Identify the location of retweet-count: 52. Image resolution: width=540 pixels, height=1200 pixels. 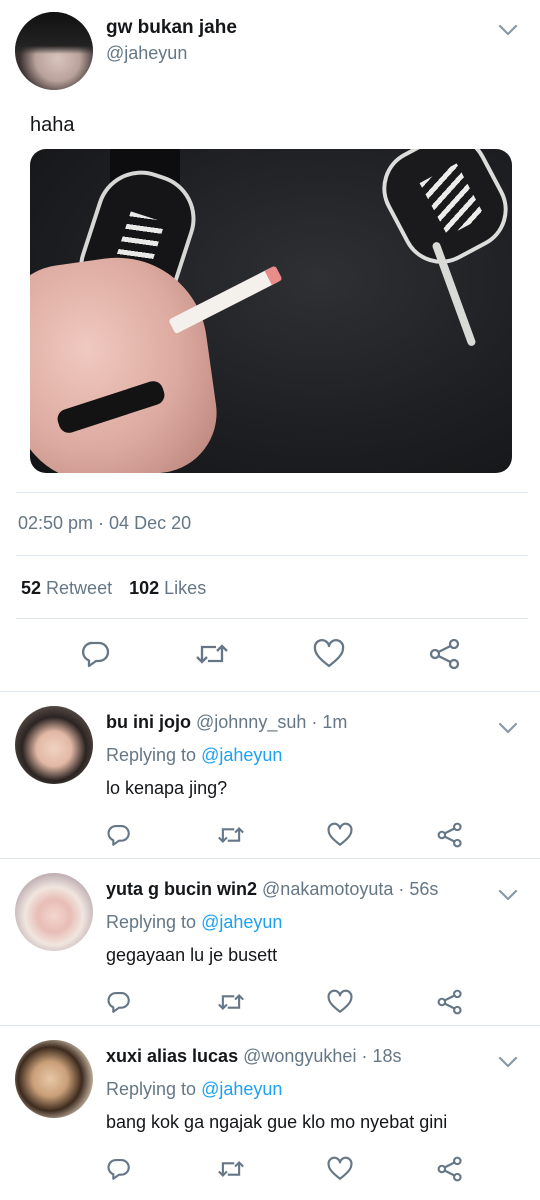
(31, 588).